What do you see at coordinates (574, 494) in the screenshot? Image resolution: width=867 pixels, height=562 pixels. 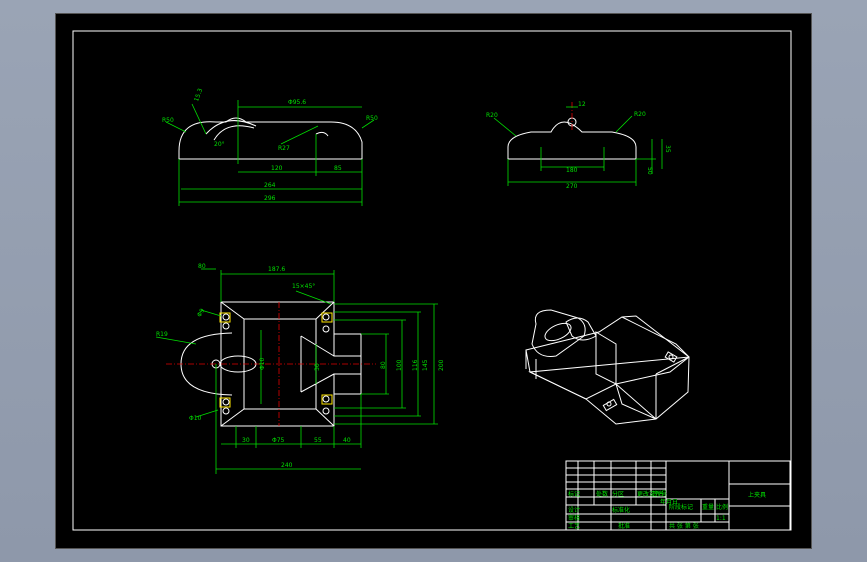 I see `title-row1-c0: 标记` at bounding box center [574, 494].